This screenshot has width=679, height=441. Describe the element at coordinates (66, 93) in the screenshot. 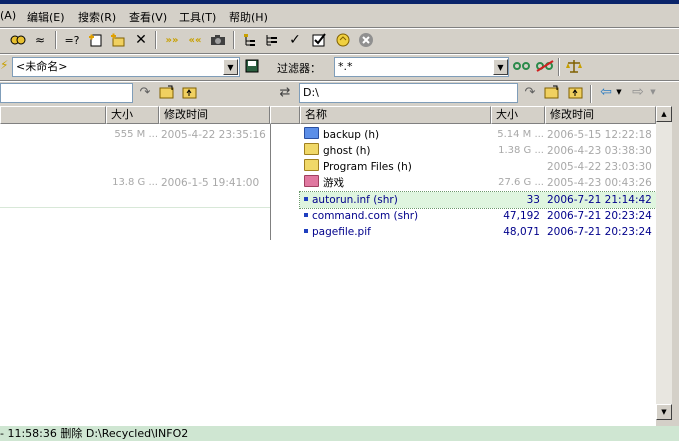

I see `left-path-field` at that location.